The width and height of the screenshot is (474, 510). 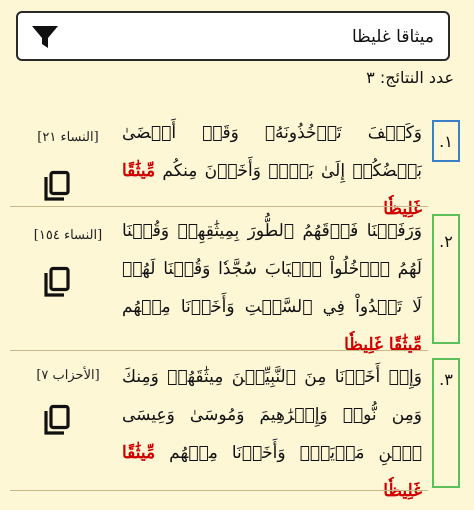 What do you see at coordinates (269, 37) in the screenshot?
I see `search-input` at bounding box center [269, 37].